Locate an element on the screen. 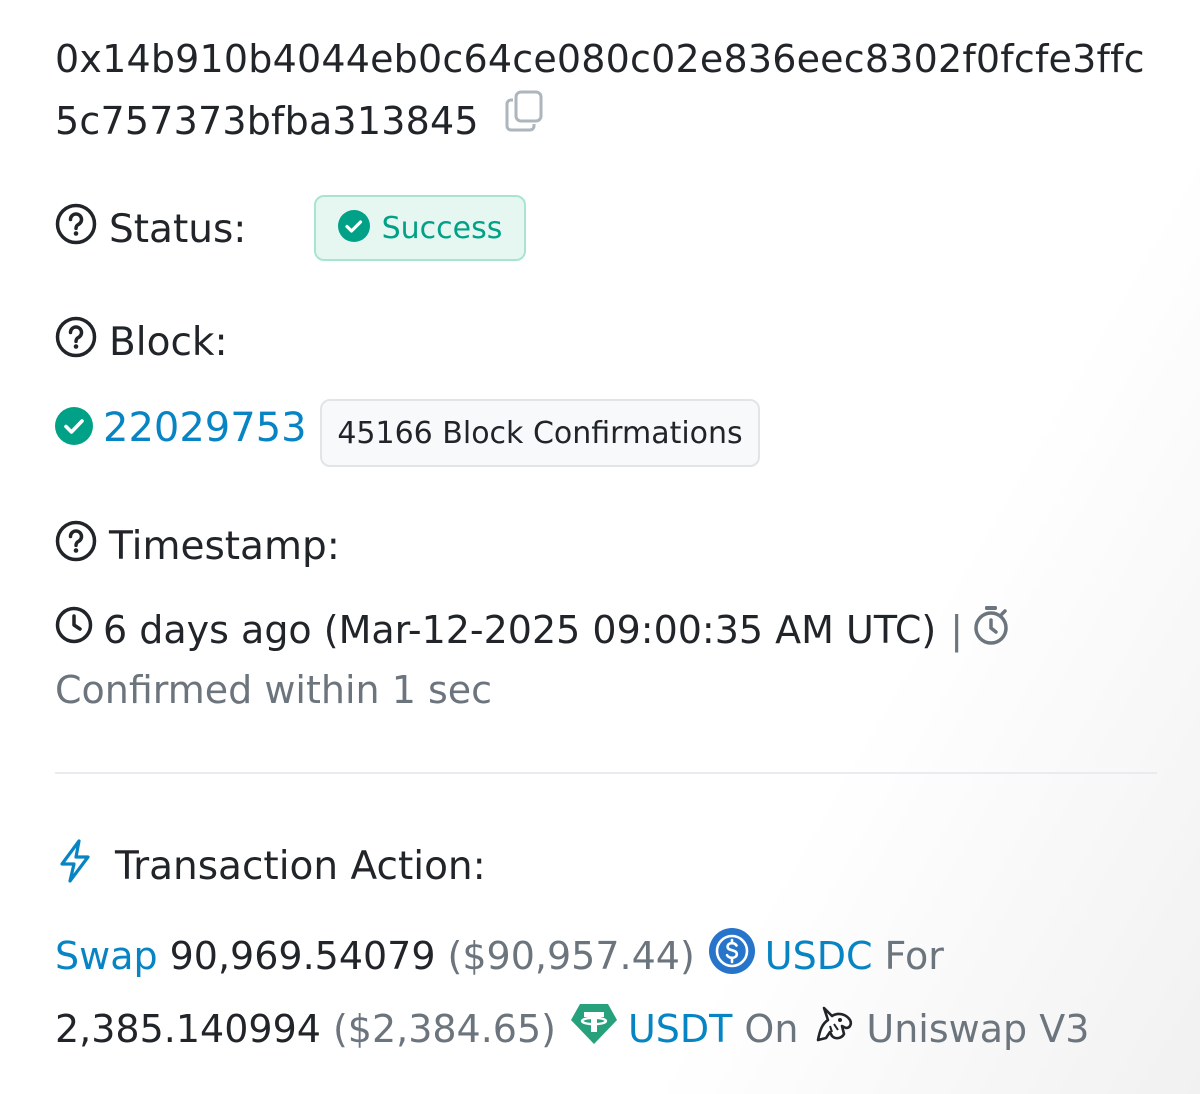 The width and height of the screenshot is (1200, 1094). block-row-label: Block: is located at coordinates (141, 342).